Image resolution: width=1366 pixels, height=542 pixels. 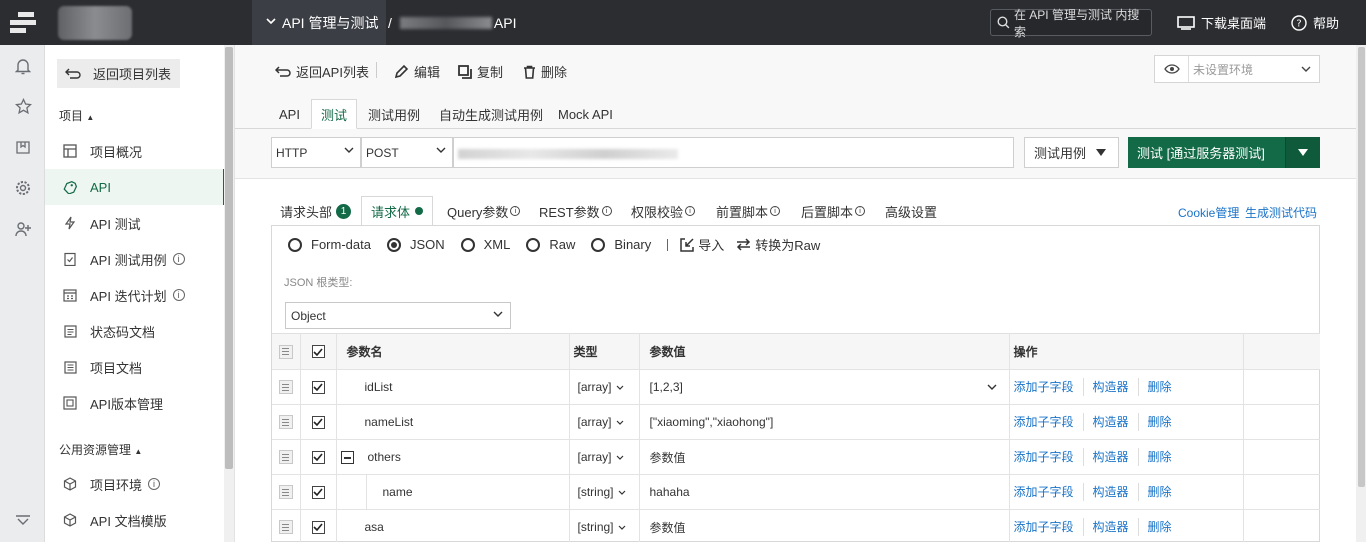 What do you see at coordinates (1281, 212) in the screenshot?
I see `generate-code-link: 生成测试代码` at bounding box center [1281, 212].